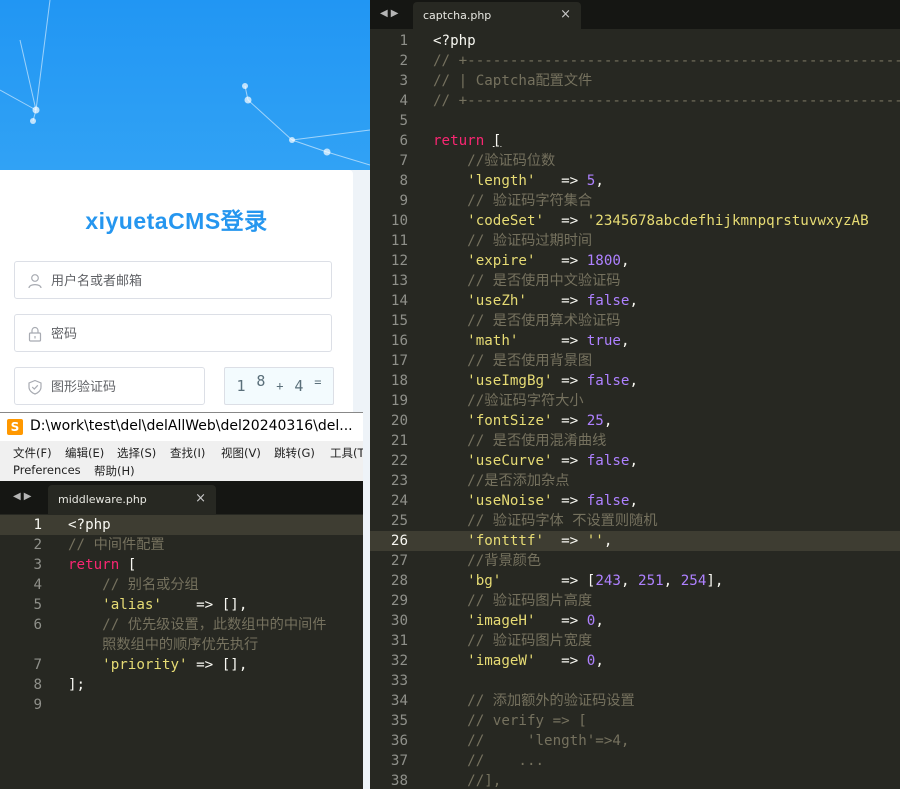  I want to click on password-field, so click(173, 333).